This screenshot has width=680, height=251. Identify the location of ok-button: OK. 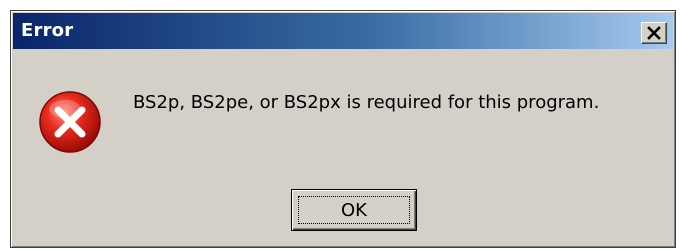
(354, 210).